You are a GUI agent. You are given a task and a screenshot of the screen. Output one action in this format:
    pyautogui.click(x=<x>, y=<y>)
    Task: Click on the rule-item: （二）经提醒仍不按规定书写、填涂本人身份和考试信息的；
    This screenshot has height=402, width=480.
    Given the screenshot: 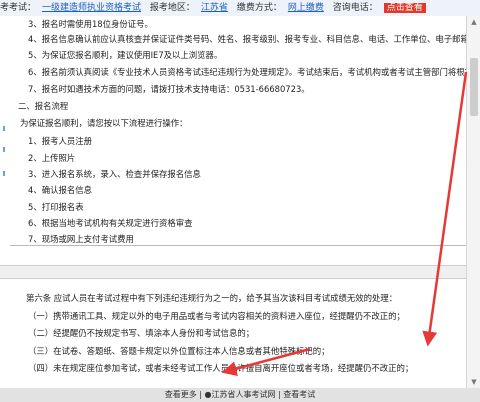 What is the action you would take?
    pyautogui.click(x=141, y=333)
    